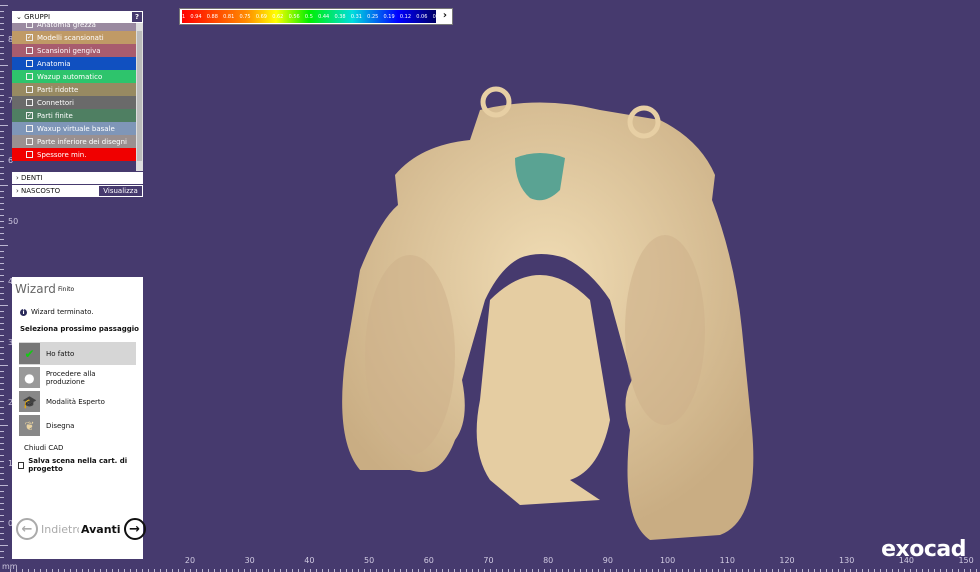 The width and height of the screenshot is (980, 572). What do you see at coordinates (74, 128) in the screenshot?
I see `group-item: Waxup virtuale basale` at bounding box center [74, 128].